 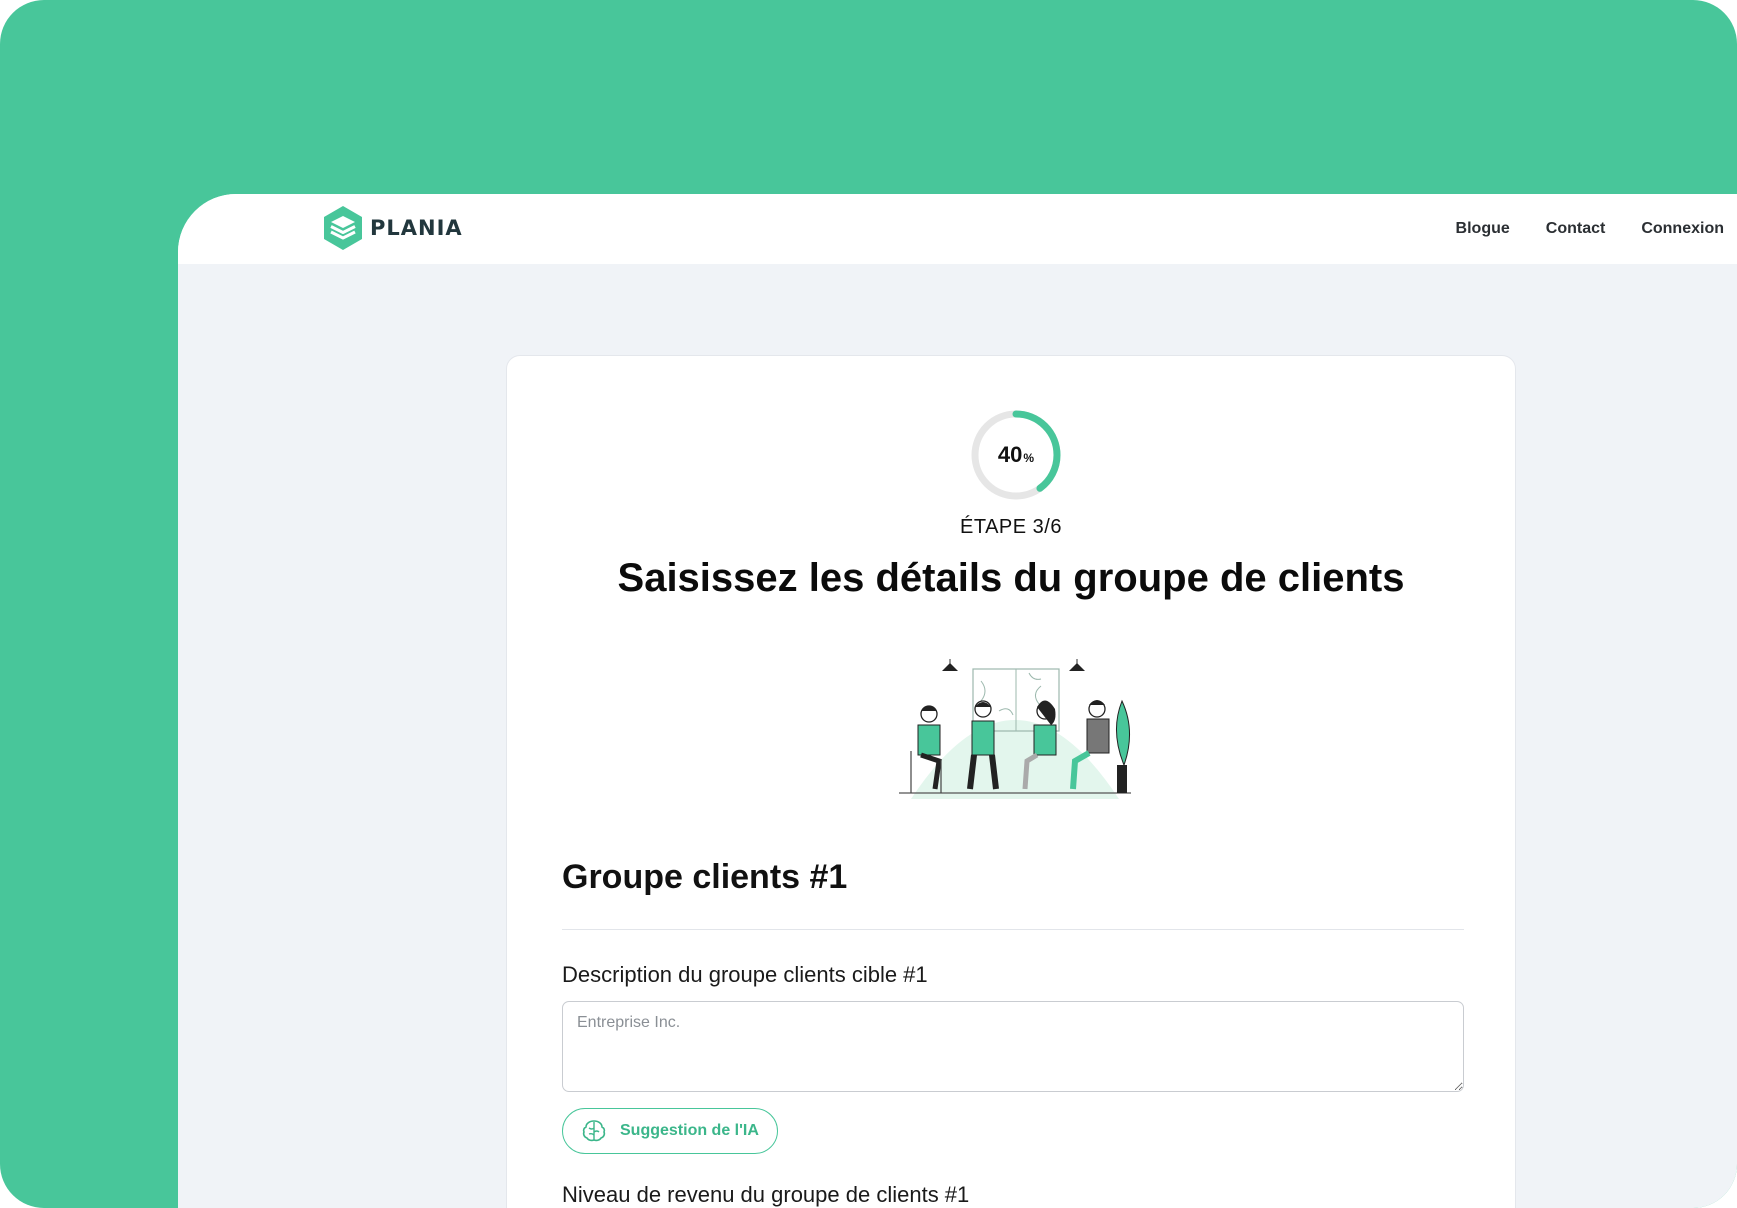 I want to click on logo-icon, so click(x=343, y=228).